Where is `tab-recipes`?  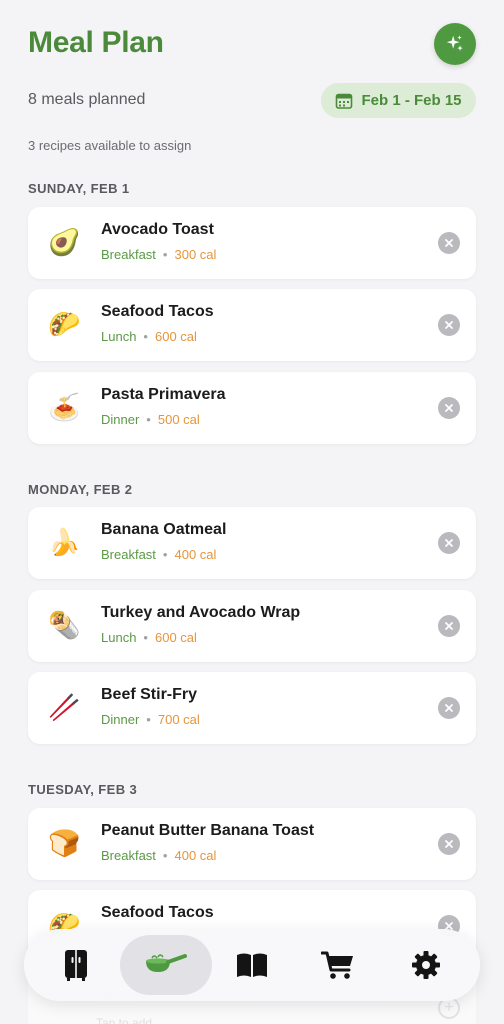 tab-recipes is located at coordinates (252, 965).